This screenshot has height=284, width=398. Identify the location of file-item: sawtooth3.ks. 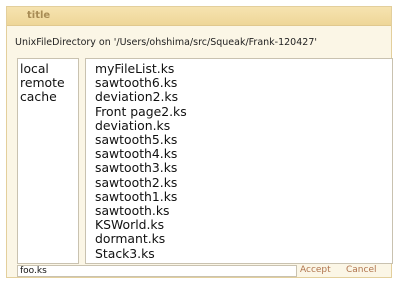
(243, 168).